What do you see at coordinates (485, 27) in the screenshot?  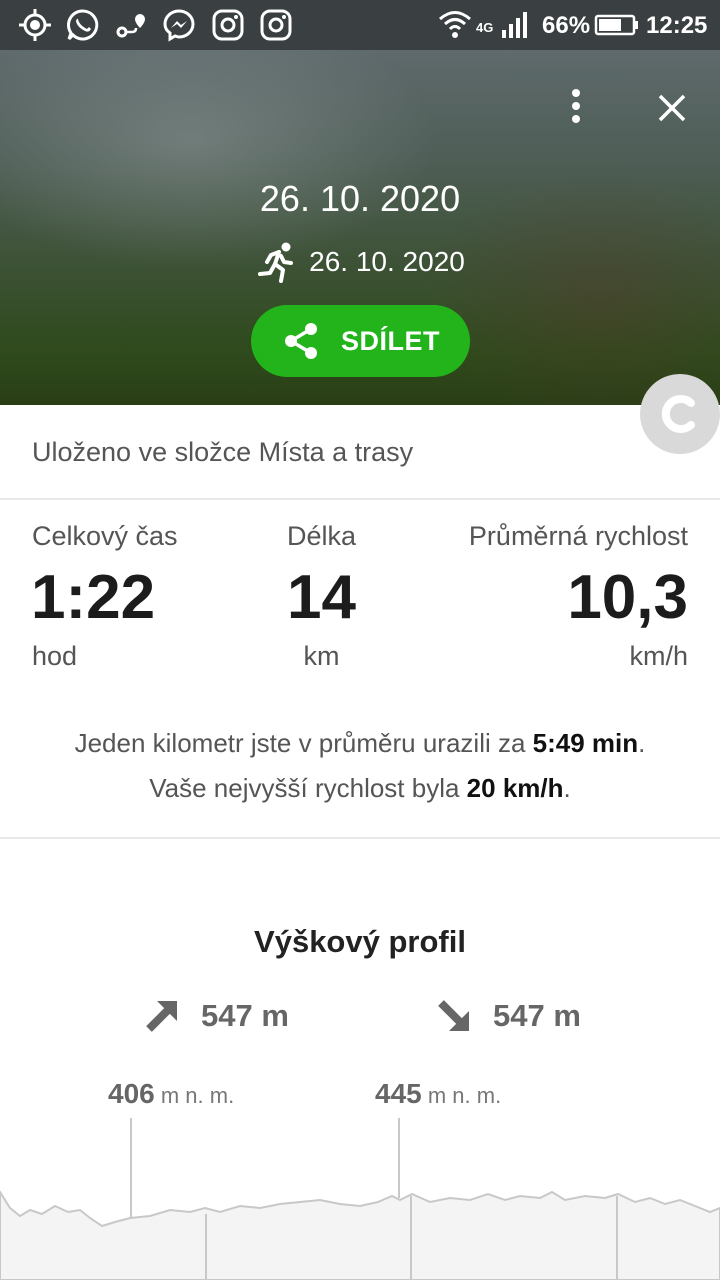 I see `network-type: 4G` at bounding box center [485, 27].